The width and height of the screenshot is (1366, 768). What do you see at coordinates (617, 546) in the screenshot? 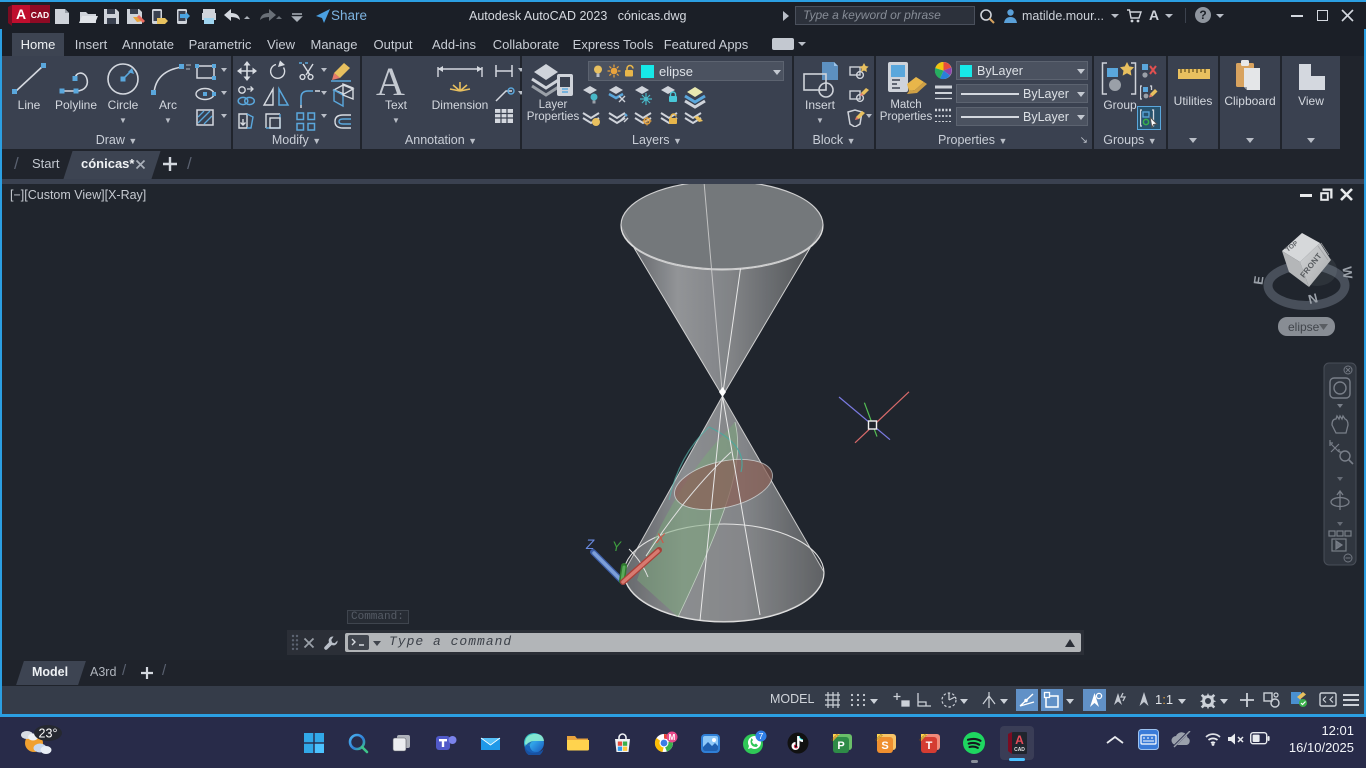
I see `svg-text: Y` at bounding box center [617, 546].